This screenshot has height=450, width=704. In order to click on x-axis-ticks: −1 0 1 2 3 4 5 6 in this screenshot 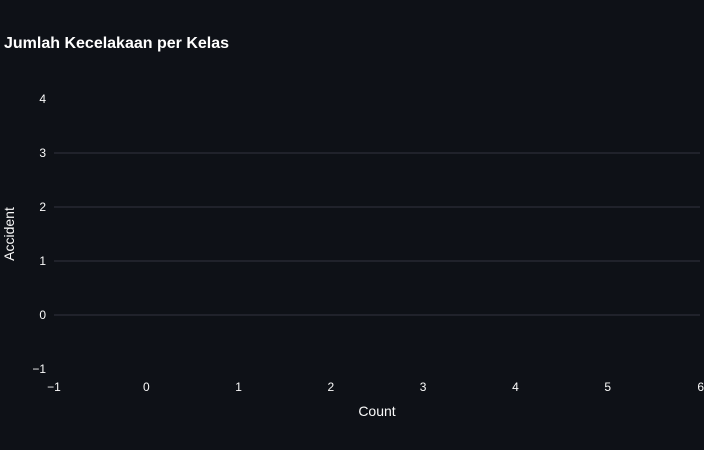, I will do `click(375, 387)`.